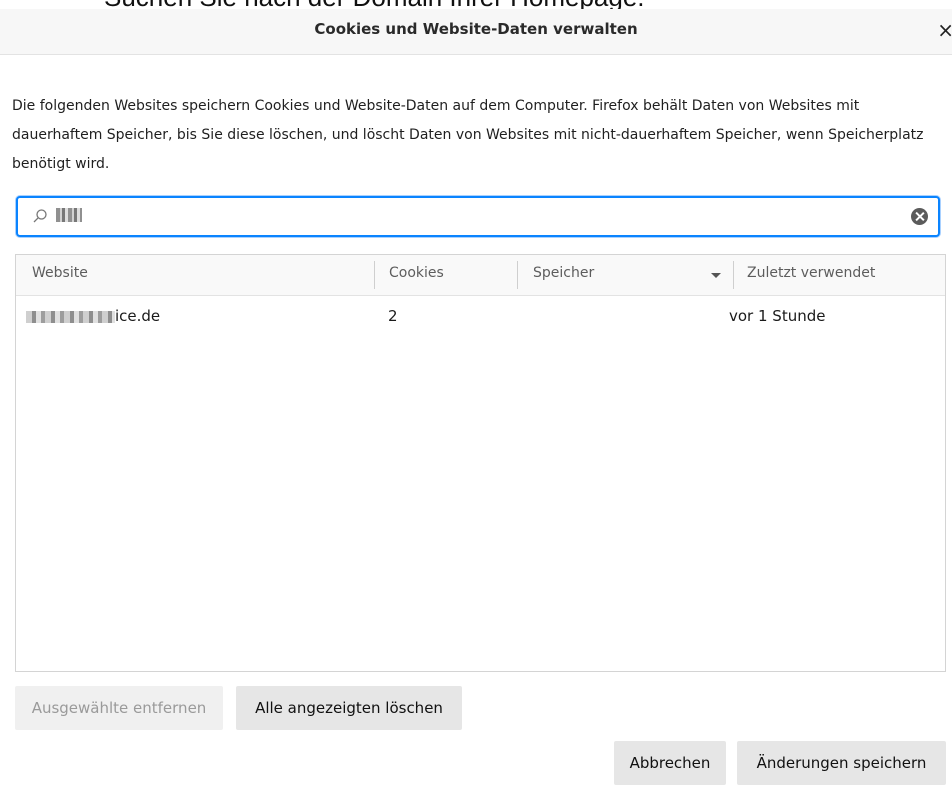  I want to click on row-website: ice.de, so click(93, 316).